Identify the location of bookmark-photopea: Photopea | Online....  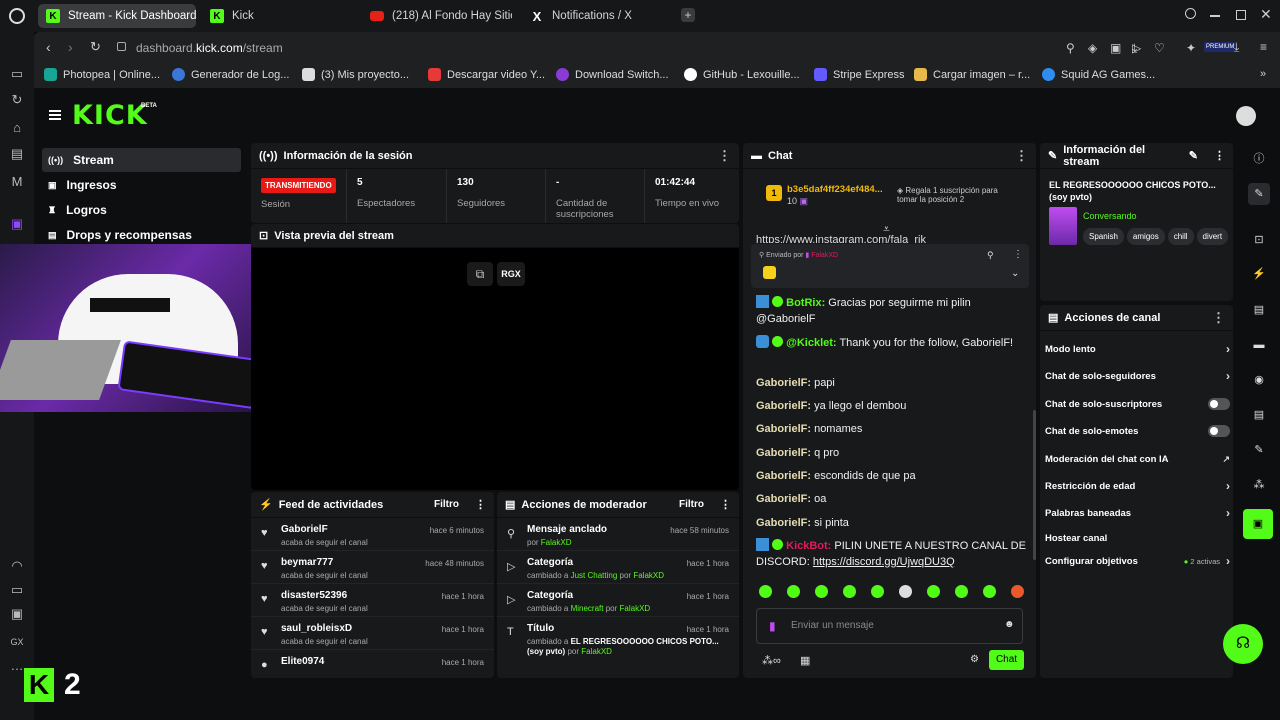
(102, 74).